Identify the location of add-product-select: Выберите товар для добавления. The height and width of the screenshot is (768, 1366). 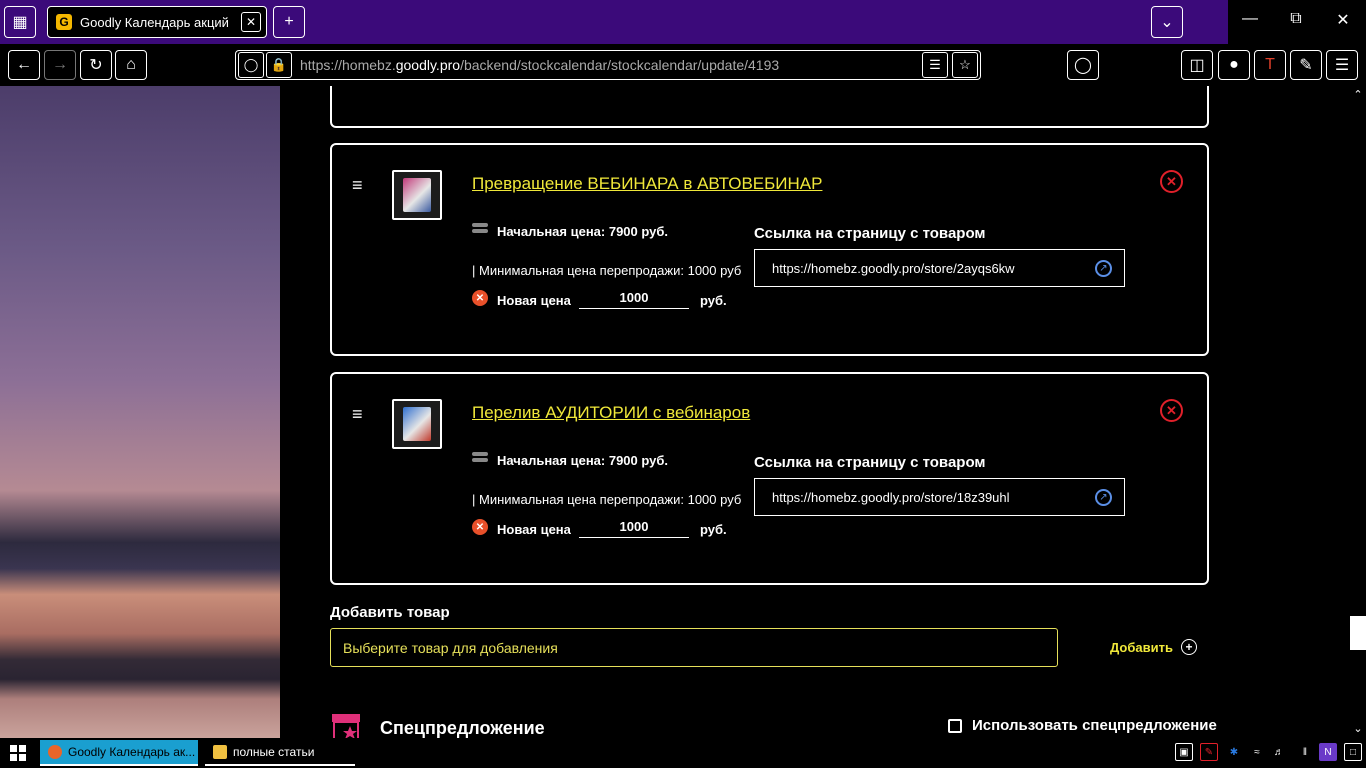
(694, 647).